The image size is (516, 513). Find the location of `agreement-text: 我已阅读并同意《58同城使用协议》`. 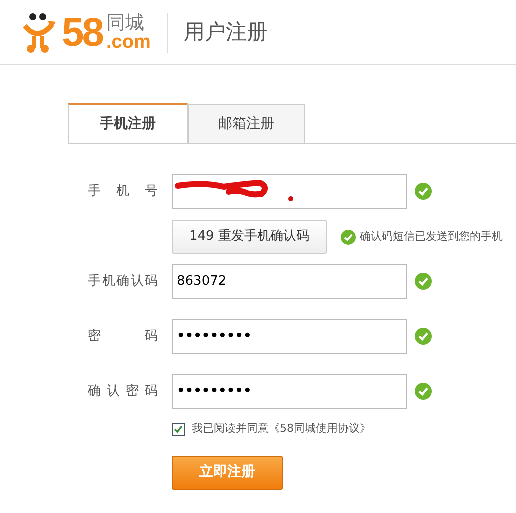

agreement-text: 我已阅读并同意《58同城使用协议》 is located at coordinates (281, 429).